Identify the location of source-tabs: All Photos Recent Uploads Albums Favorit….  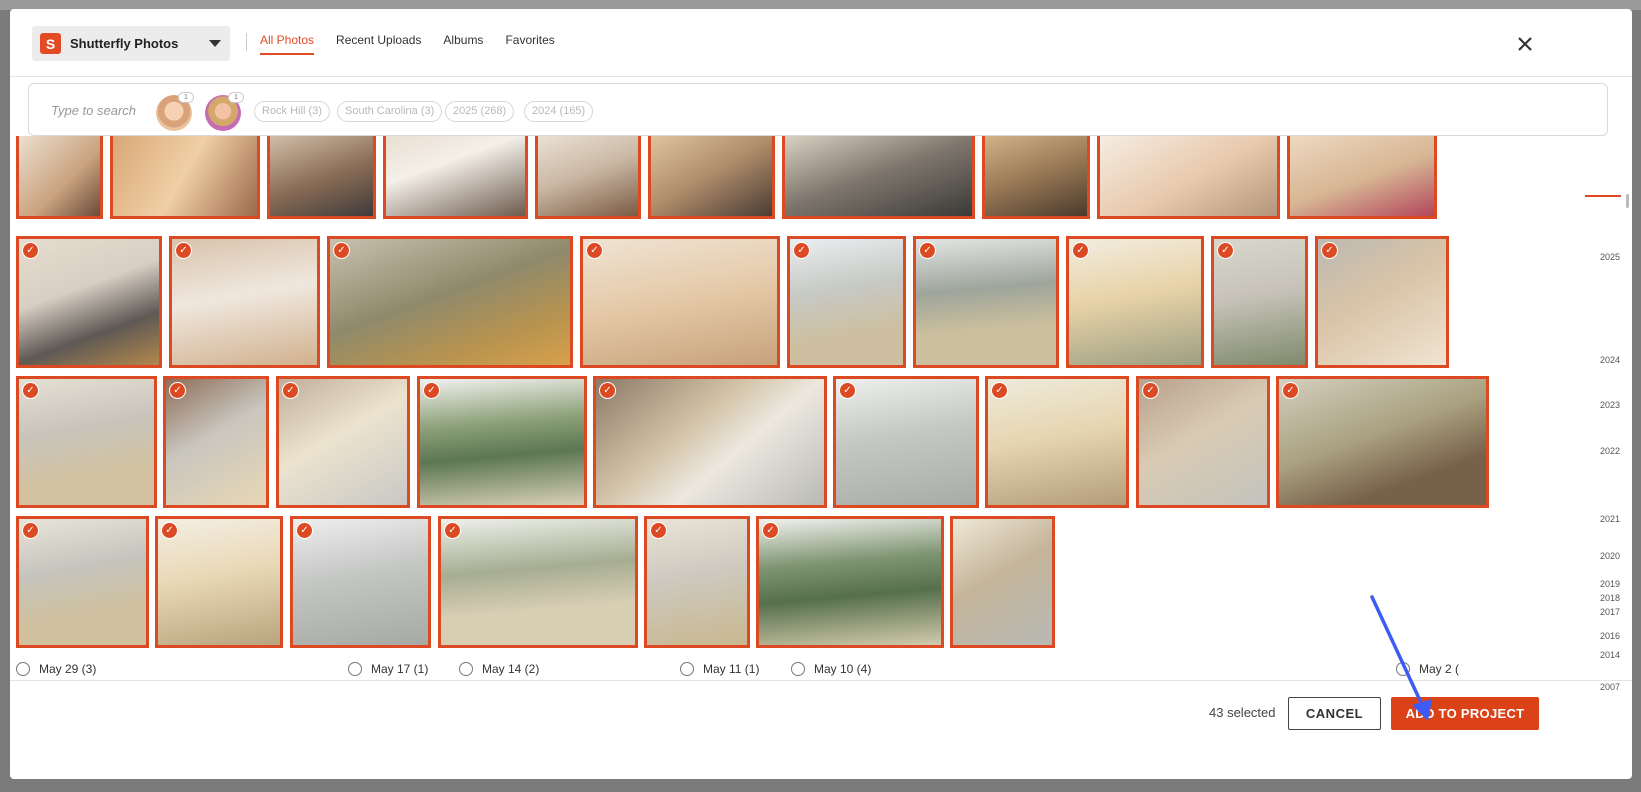
(407, 44).